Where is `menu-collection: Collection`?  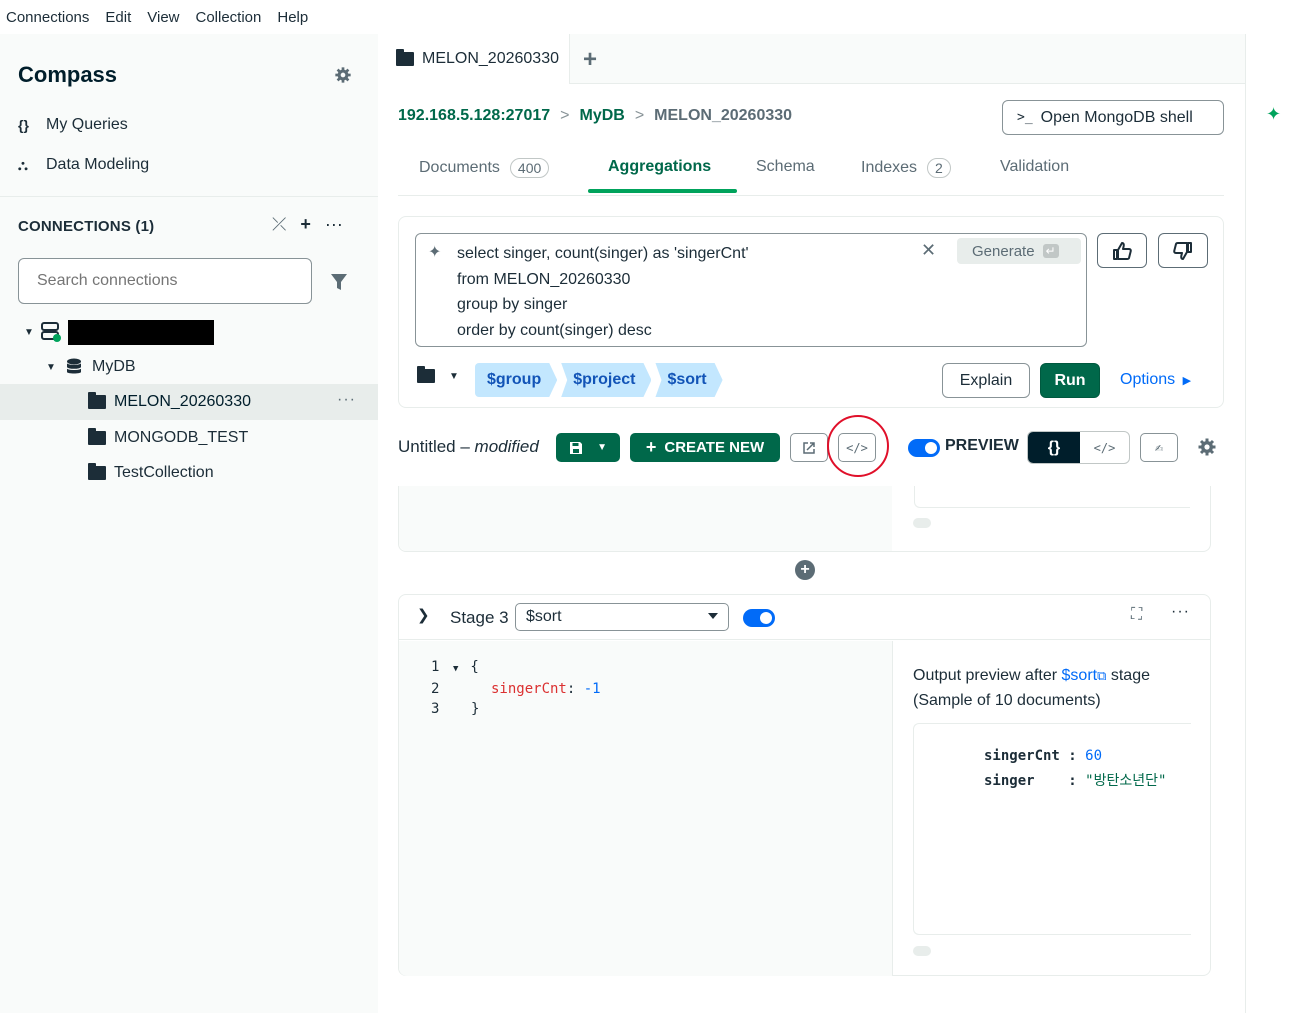
menu-collection: Collection is located at coordinates (229, 17).